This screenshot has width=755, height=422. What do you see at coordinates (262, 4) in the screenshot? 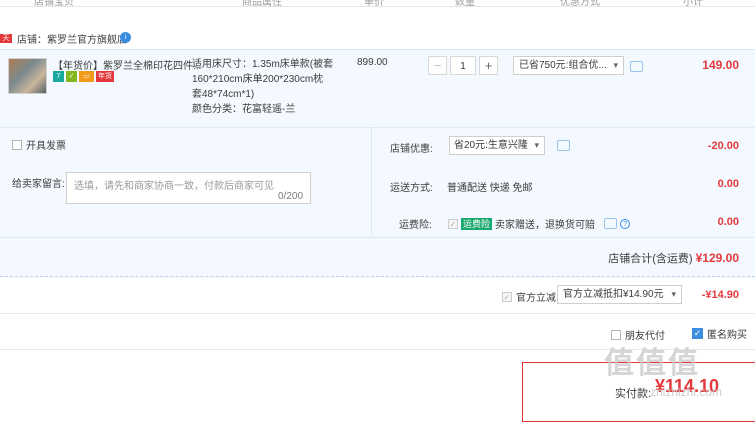
I see `col-attributes: 商品属性` at bounding box center [262, 4].